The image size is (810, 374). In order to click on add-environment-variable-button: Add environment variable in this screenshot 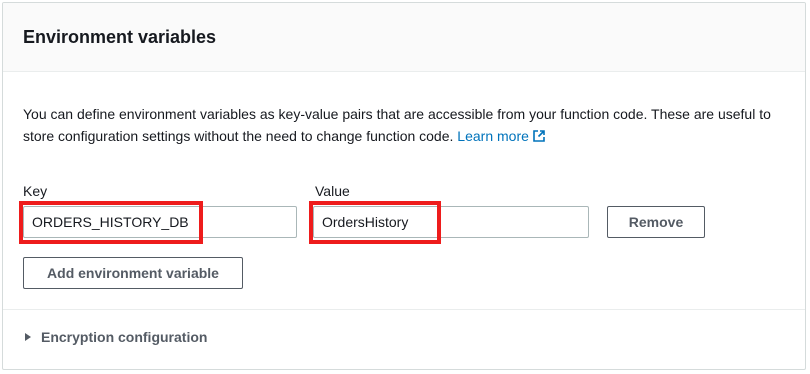, I will do `click(133, 273)`.